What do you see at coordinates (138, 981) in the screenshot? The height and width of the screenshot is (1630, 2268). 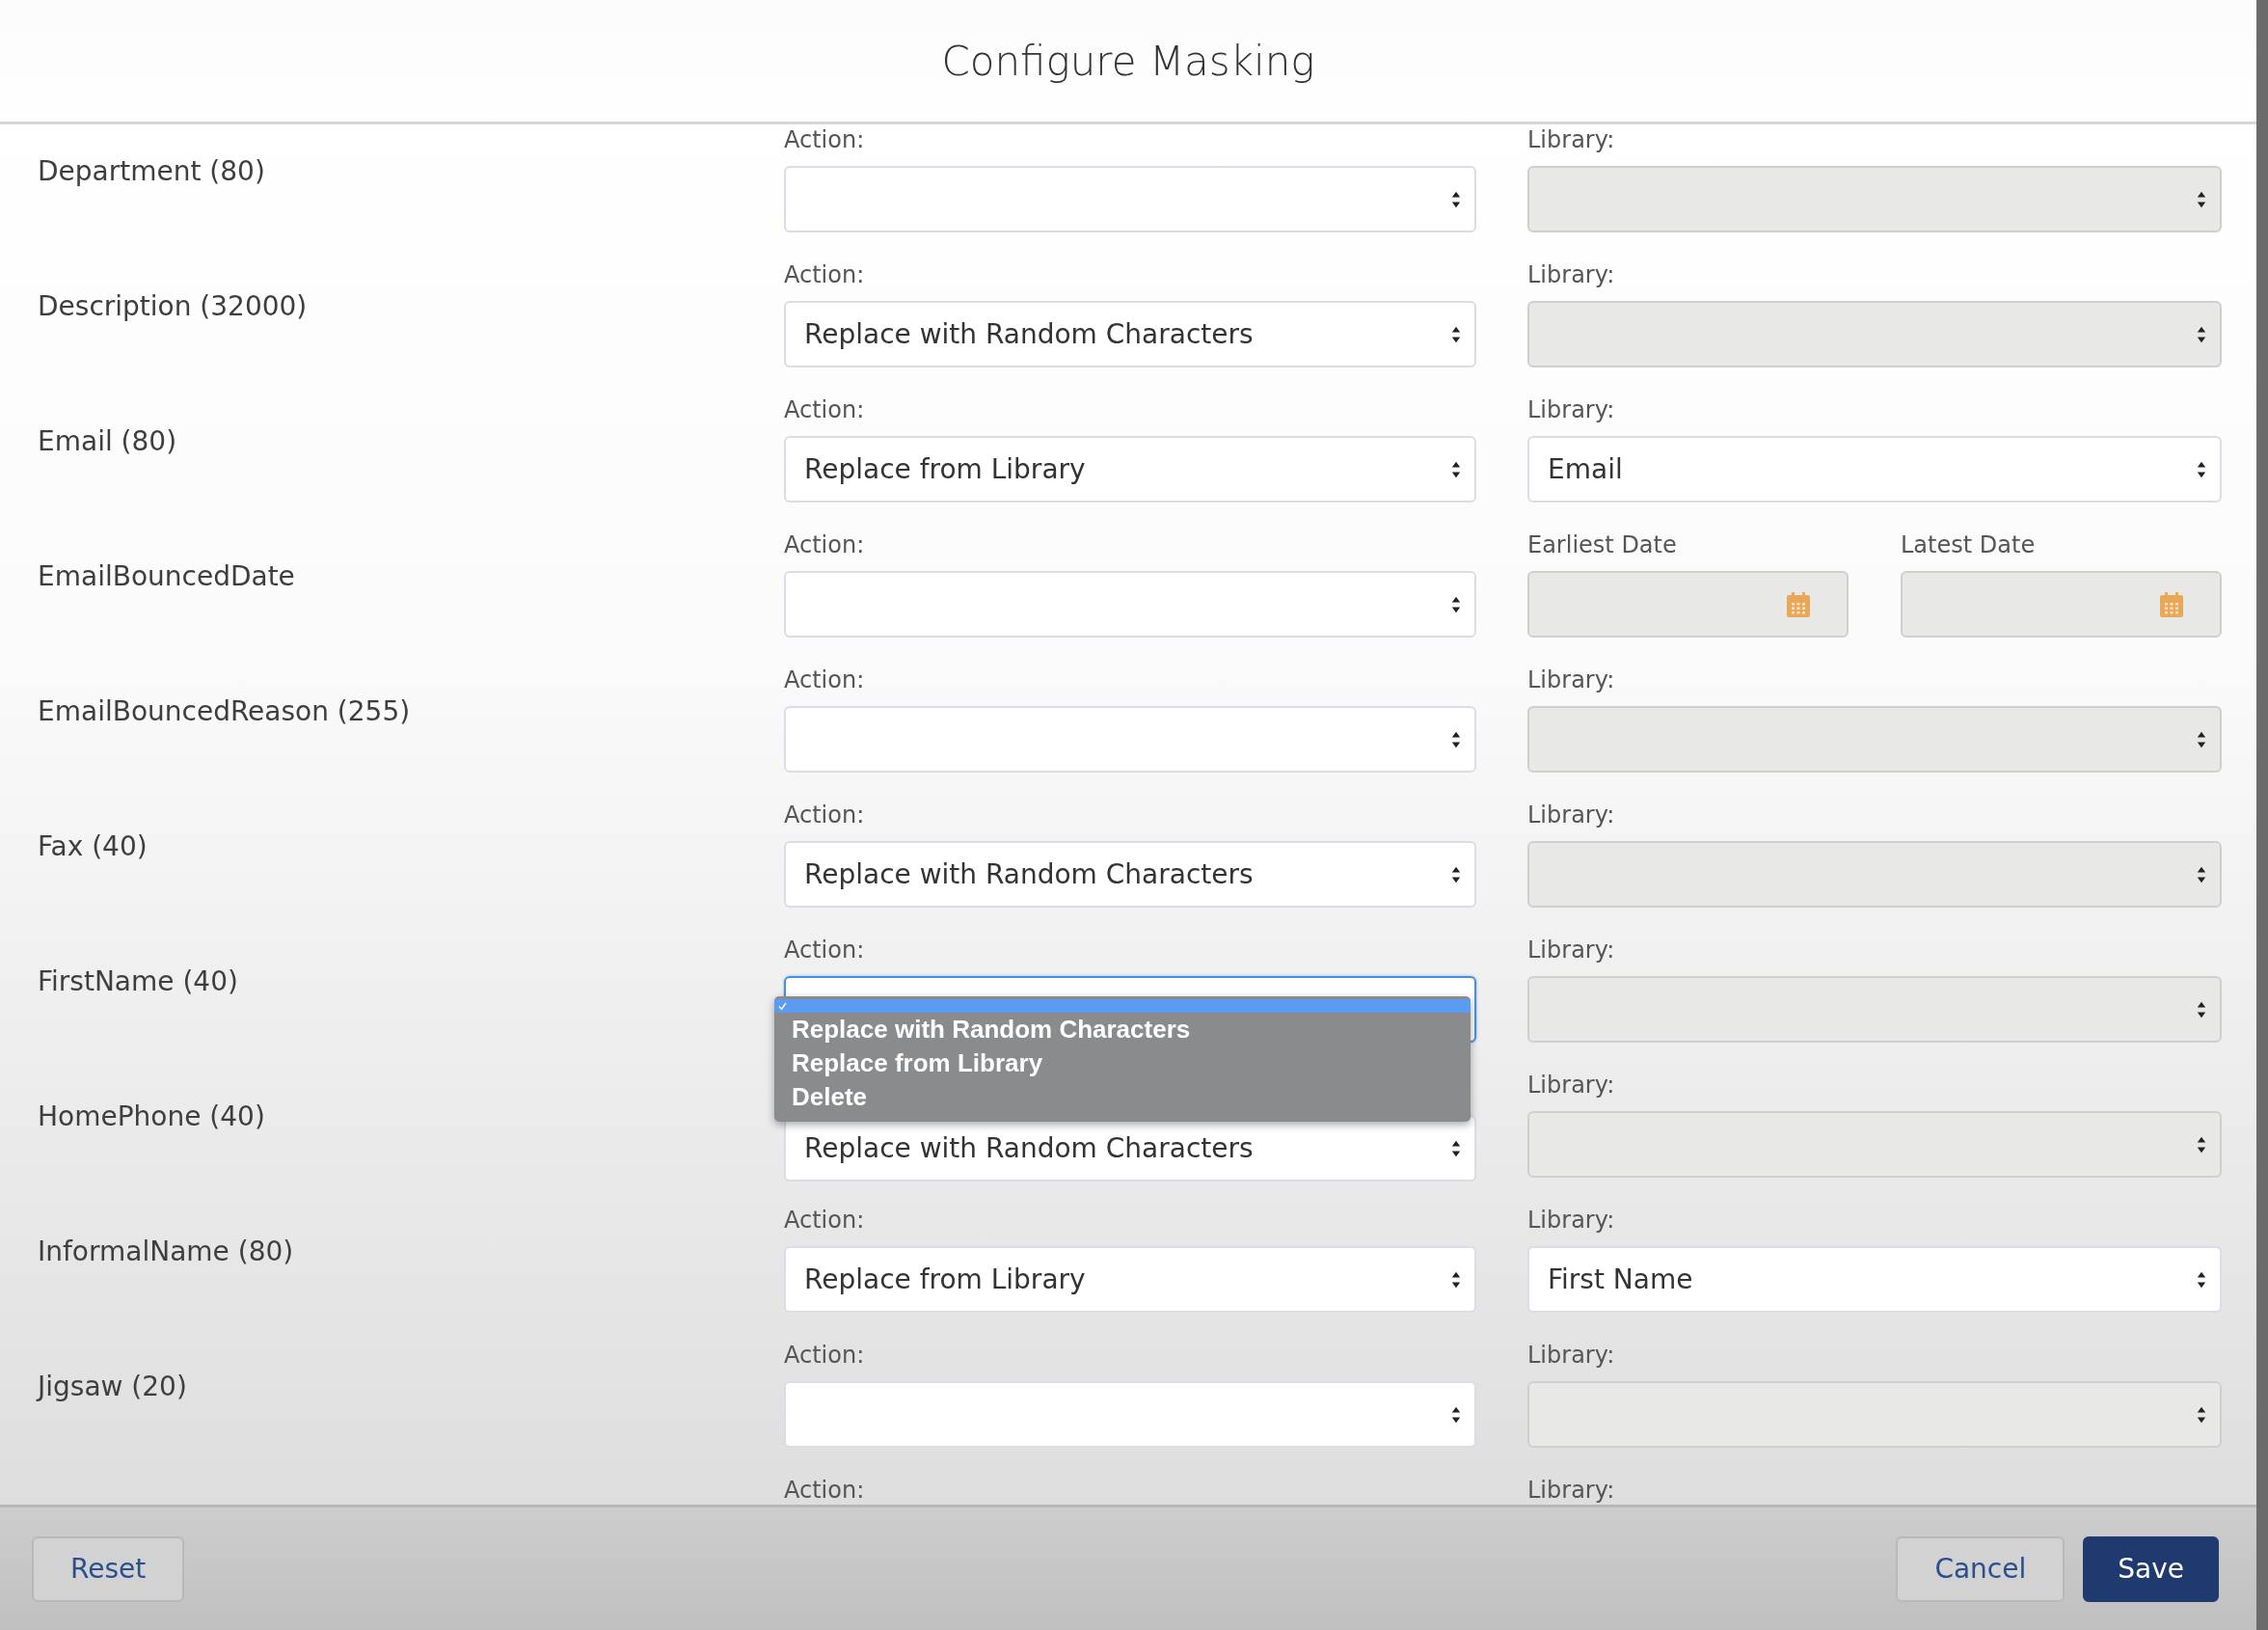 I see `field-name: FirstName (40)` at bounding box center [138, 981].